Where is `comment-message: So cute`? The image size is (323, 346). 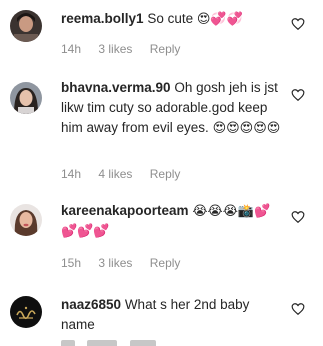
comment-message: So cute is located at coordinates (170, 18).